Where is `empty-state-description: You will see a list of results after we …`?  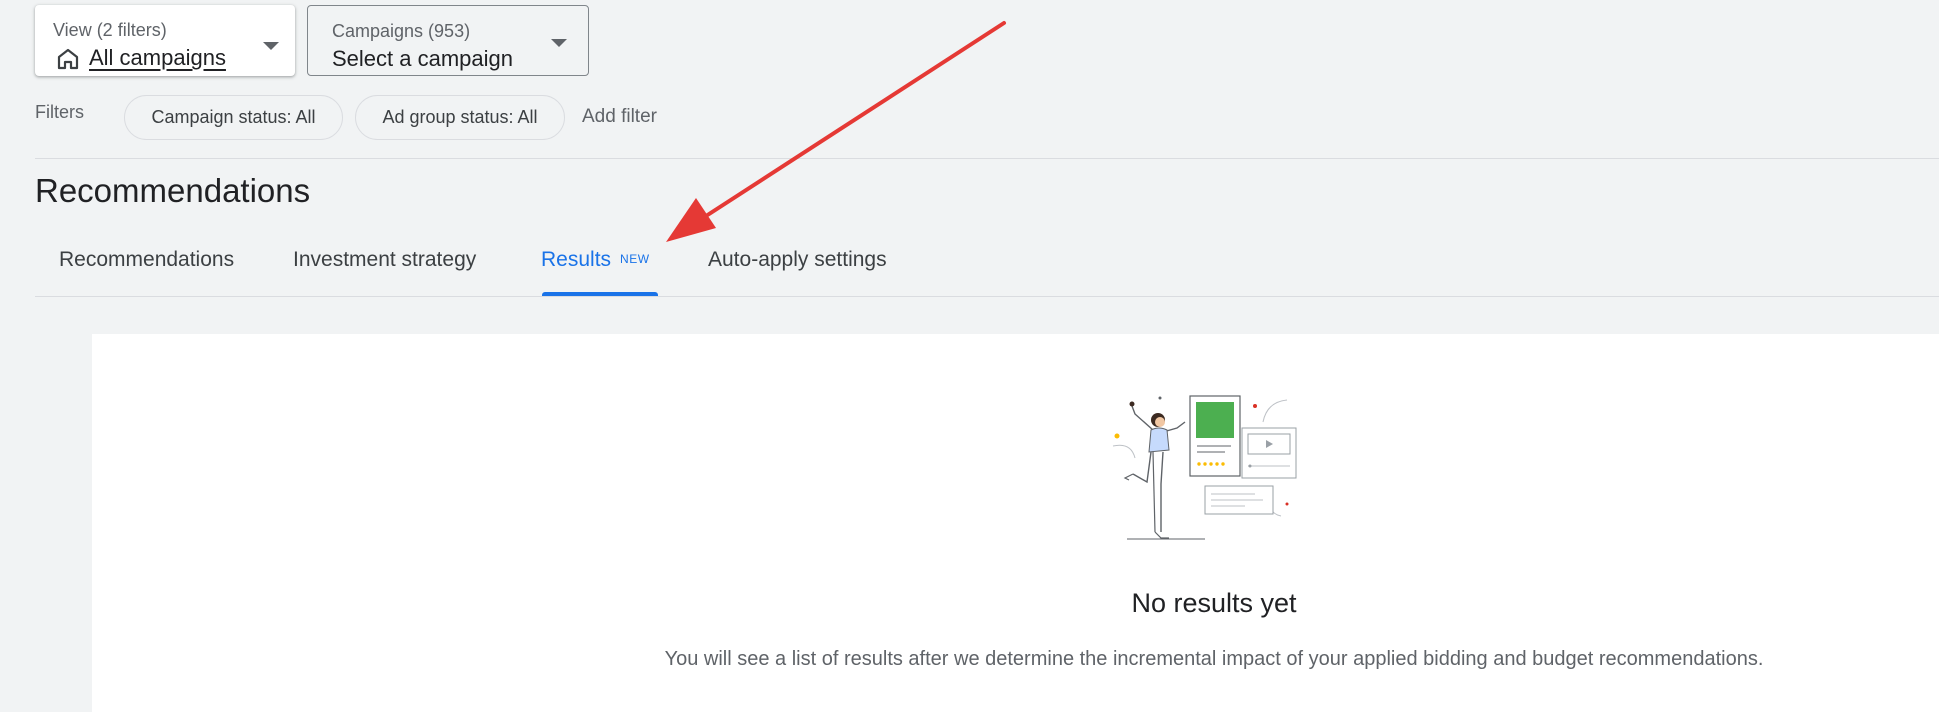
empty-state-description: You will see a list of results after we … is located at coordinates (1214, 659).